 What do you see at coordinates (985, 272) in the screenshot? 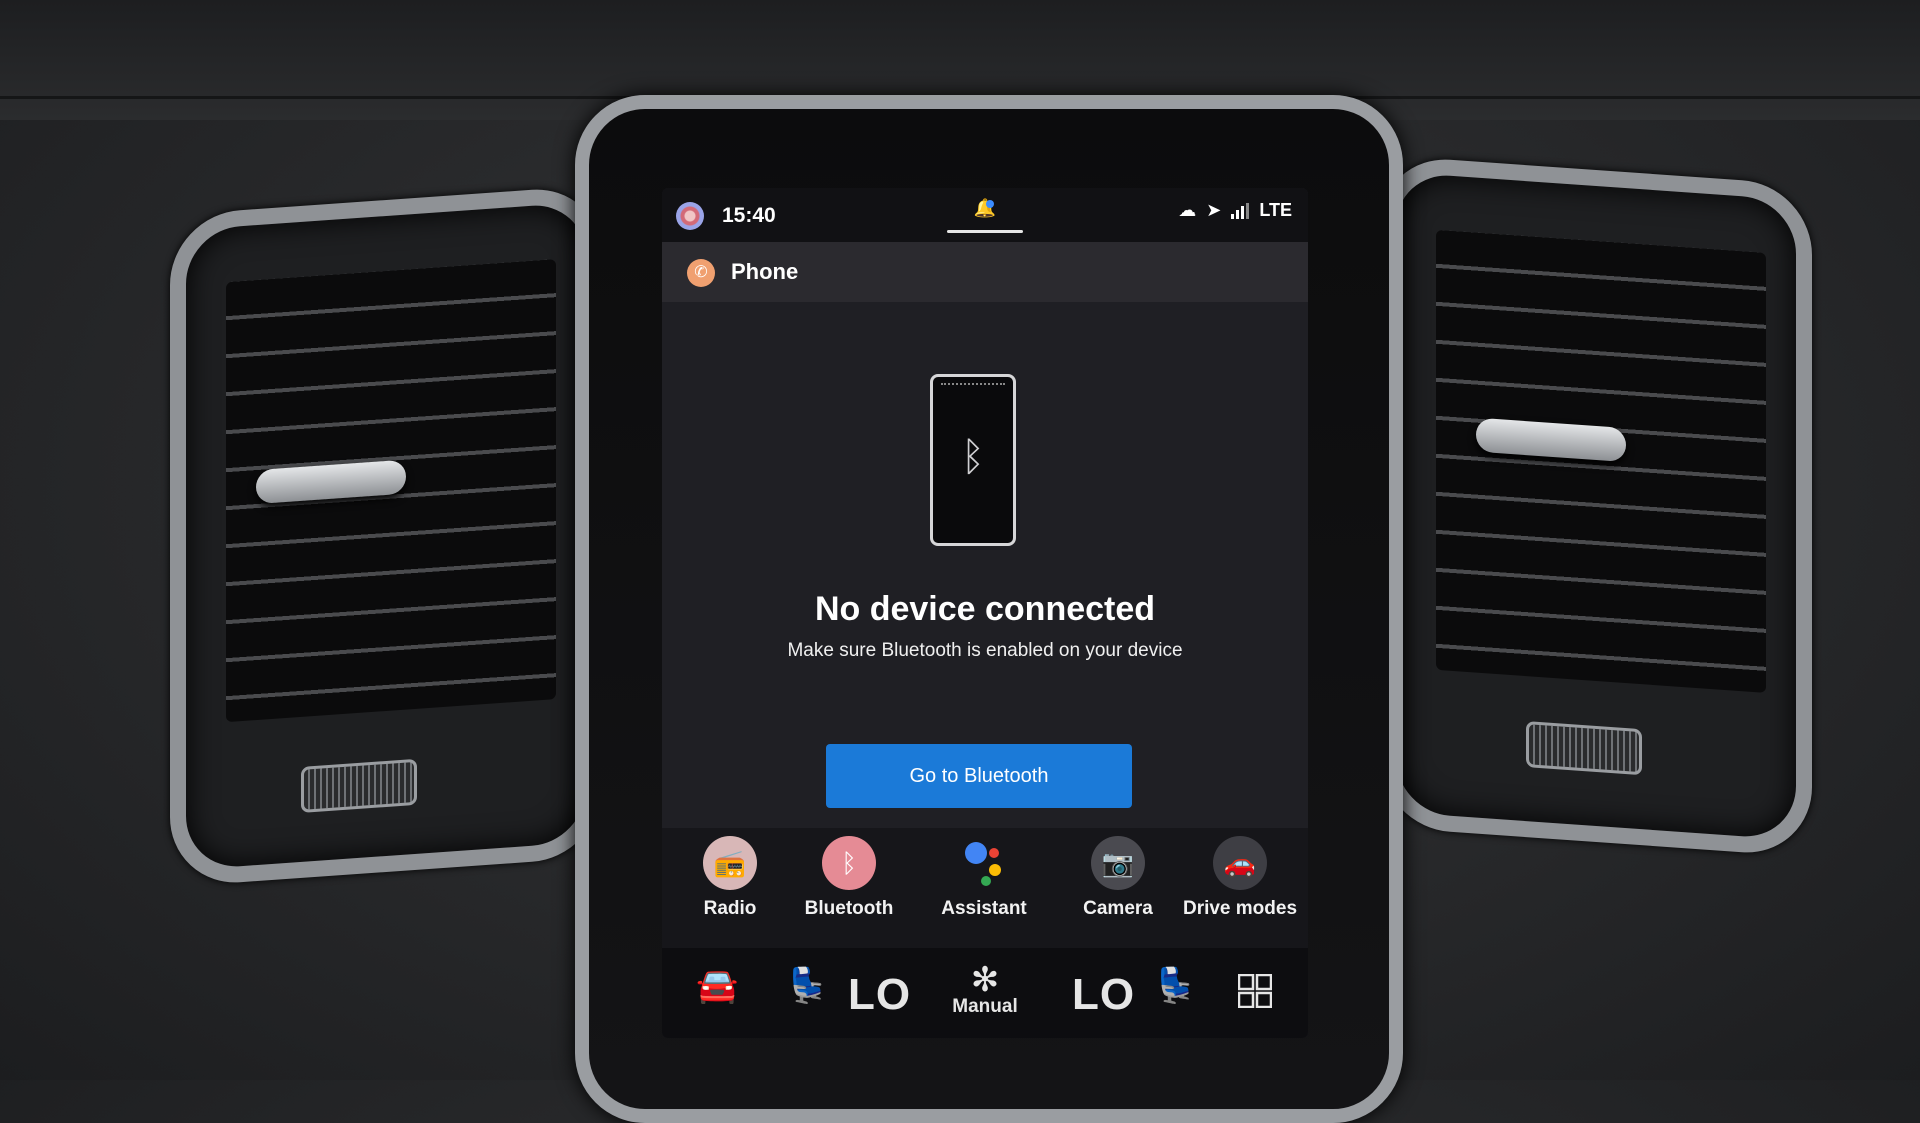
I see `app-header: ✆ Phone` at bounding box center [985, 272].